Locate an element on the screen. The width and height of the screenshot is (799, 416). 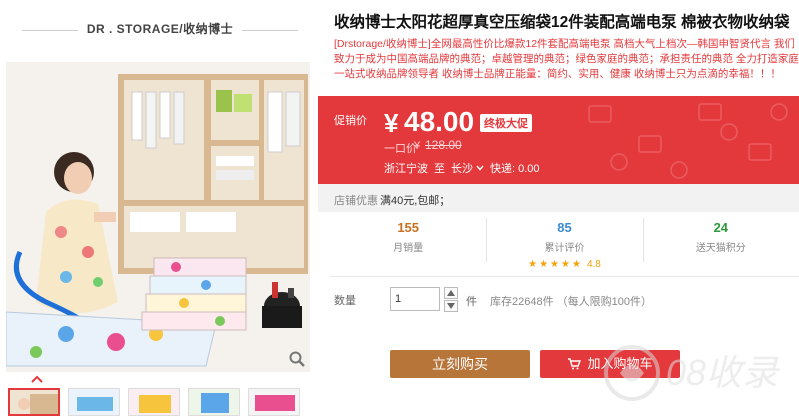
quantity-unit: 件 is located at coordinates (471, 302).